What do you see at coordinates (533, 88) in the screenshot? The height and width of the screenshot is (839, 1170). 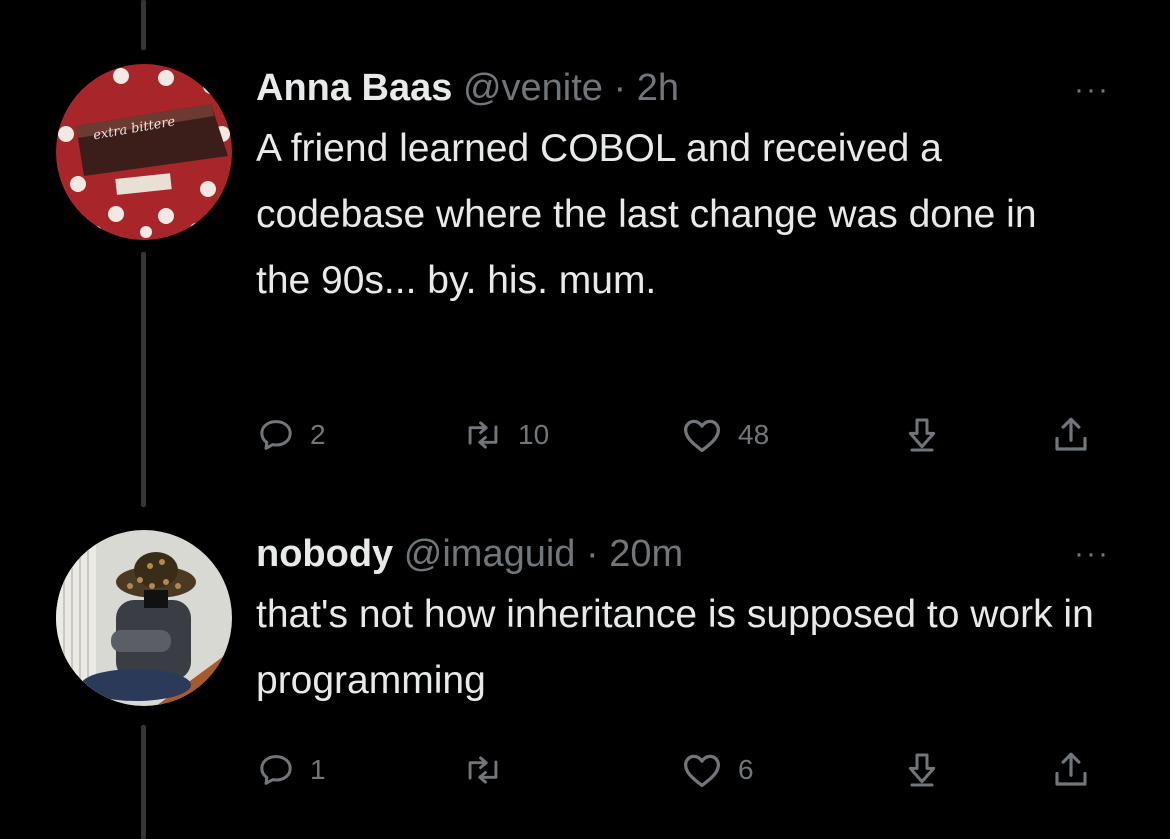 I see `author-handle: @venite` at bounding box center [533, 88].